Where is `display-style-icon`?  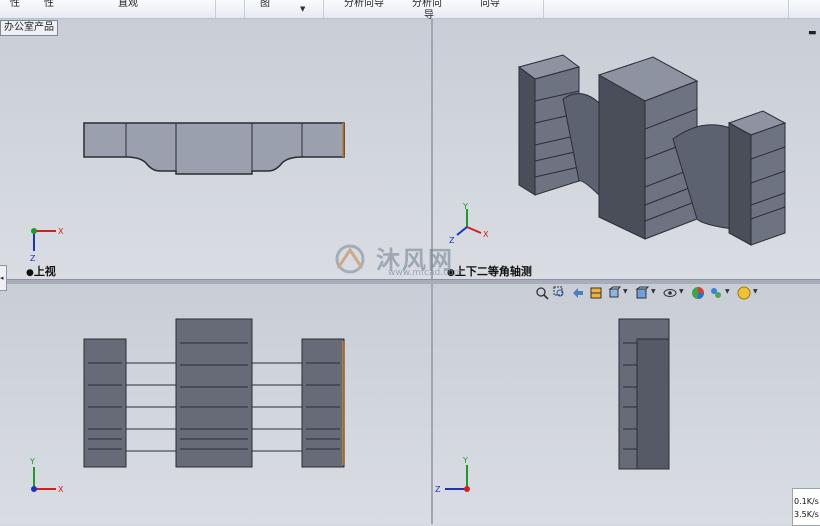
display-style-icon is located at coordinates (642, 292).